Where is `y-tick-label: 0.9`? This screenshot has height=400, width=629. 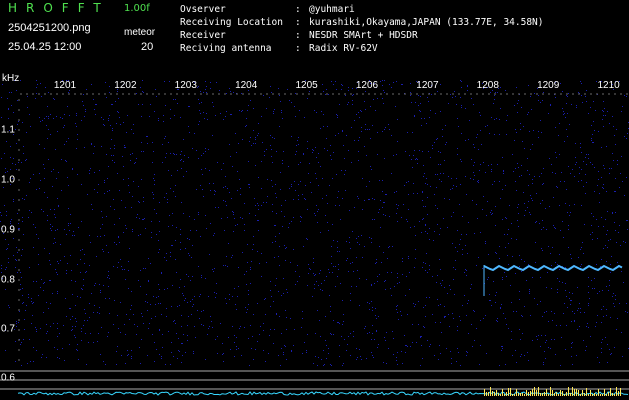
y-tick-label: 0.9 is located at coordinates (8, 230).